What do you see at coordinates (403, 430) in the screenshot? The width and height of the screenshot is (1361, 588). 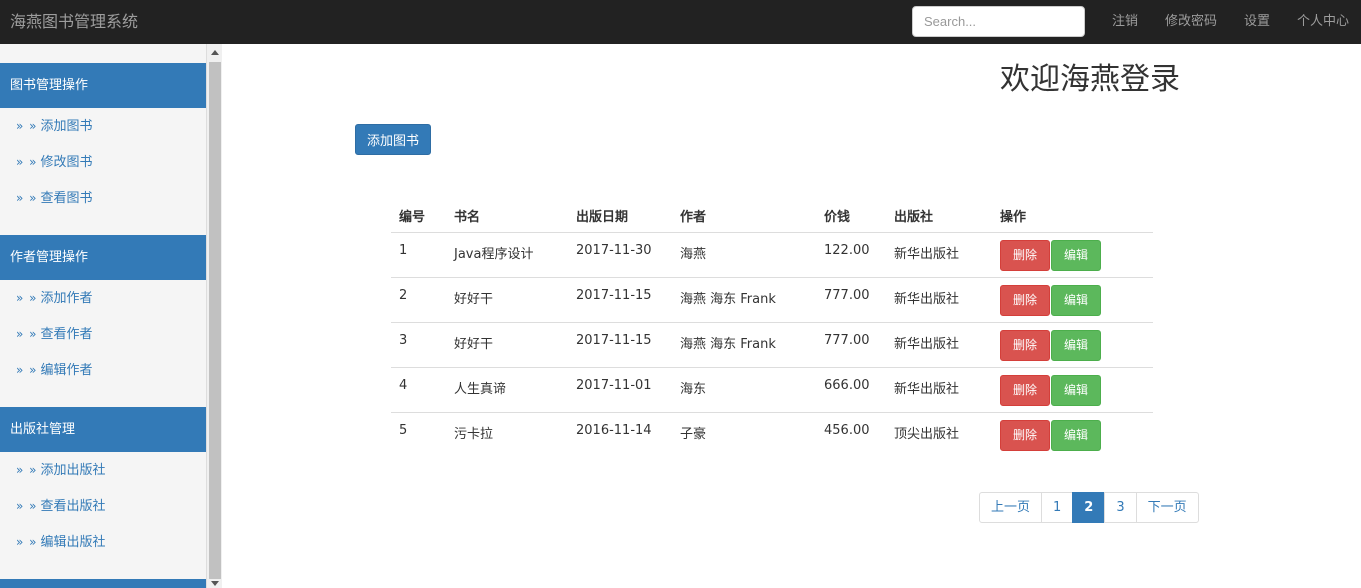 I see `cell-id: 5` at bounding box center [403, 430].